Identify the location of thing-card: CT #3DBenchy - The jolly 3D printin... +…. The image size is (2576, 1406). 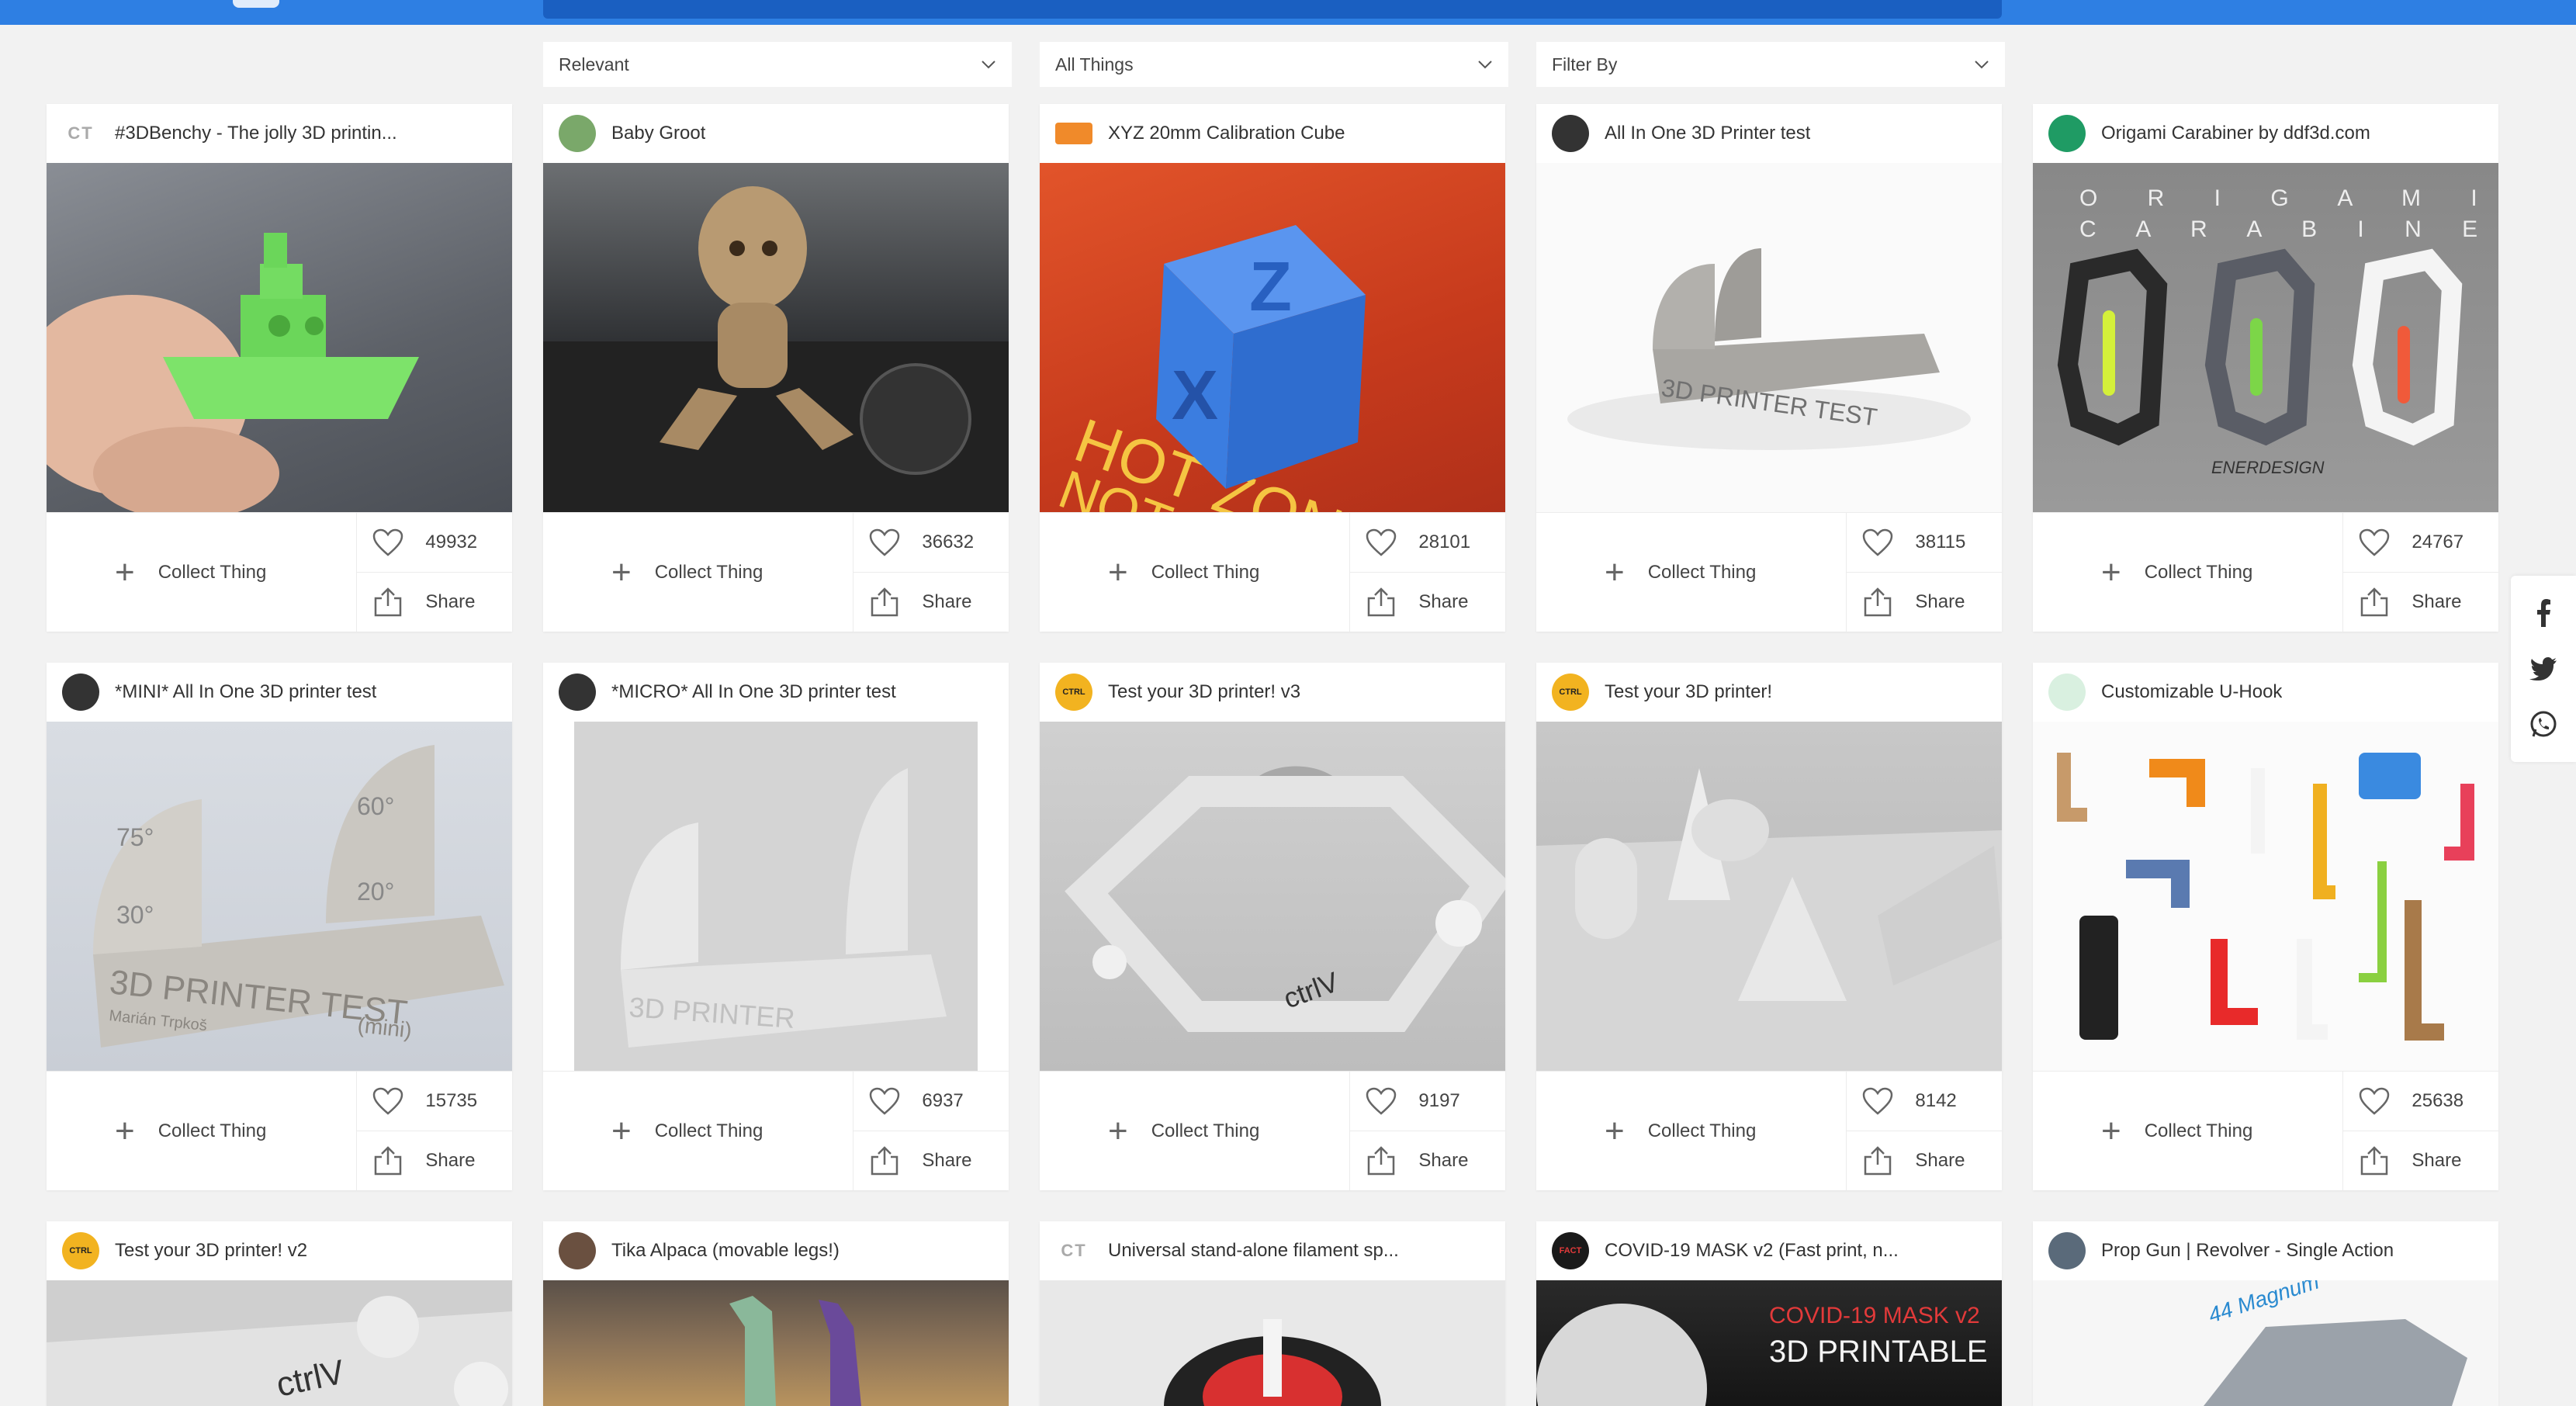
(279, 368).